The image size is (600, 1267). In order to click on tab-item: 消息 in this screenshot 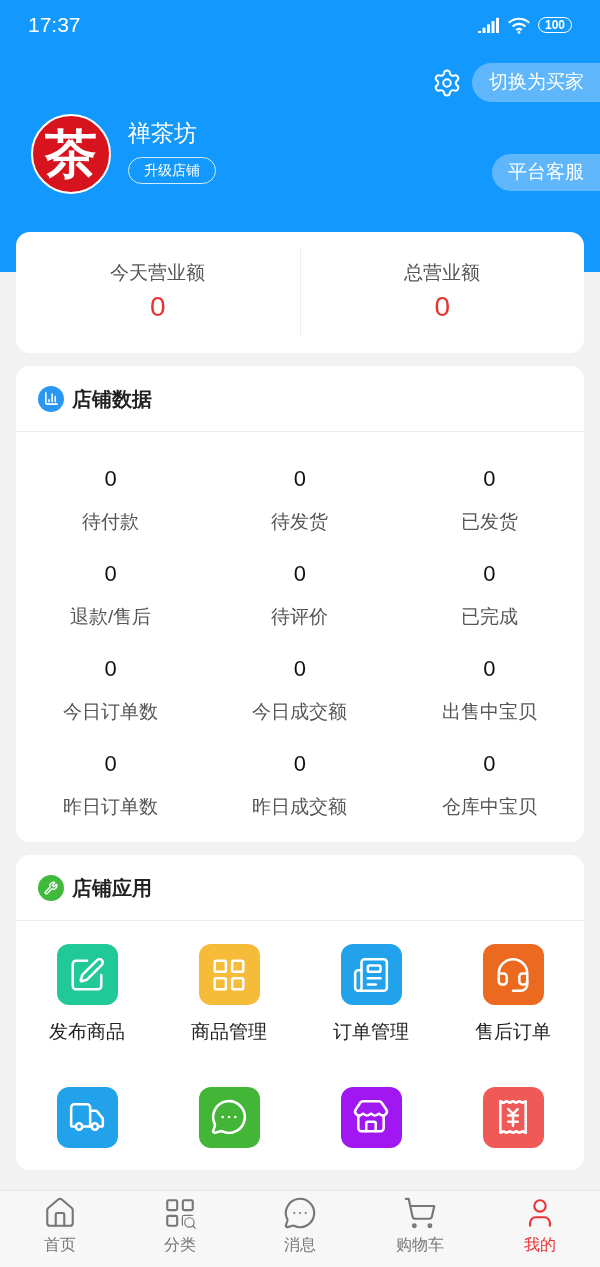, I will do `click(300, 1229)`.